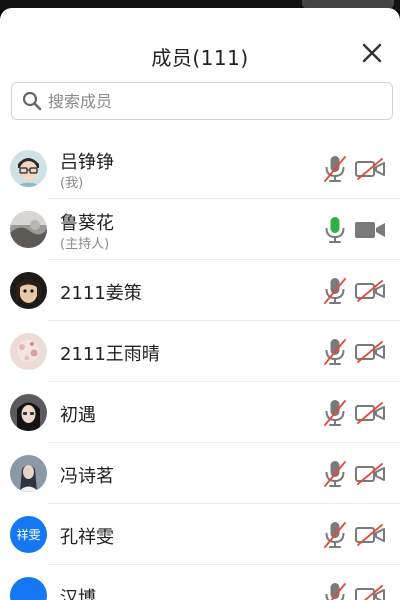 The height and width of the screenshot is (600, 400). What do you see at coordinates (200, 290) in the screenshot?
I see `member-row: 2111姜策` at bounding box center [200, 290].